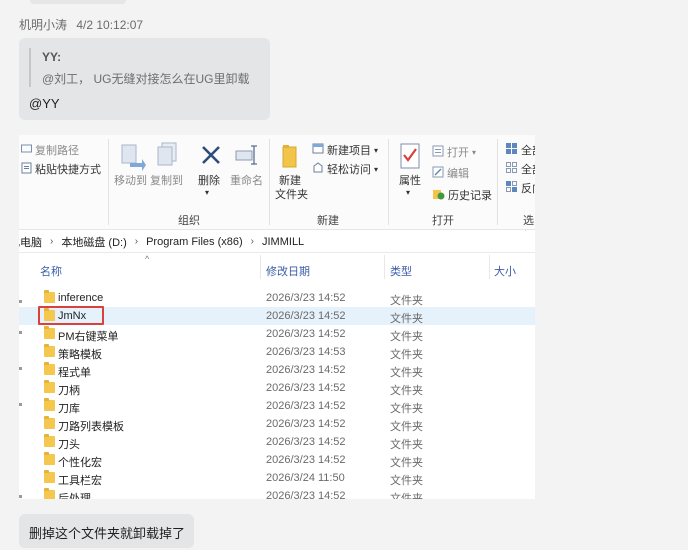 The width and height of the screenshot is (688, 550). Describe the element at coordinates (26, 150) in the screenshot. I see `copy-path-icon` at that location.